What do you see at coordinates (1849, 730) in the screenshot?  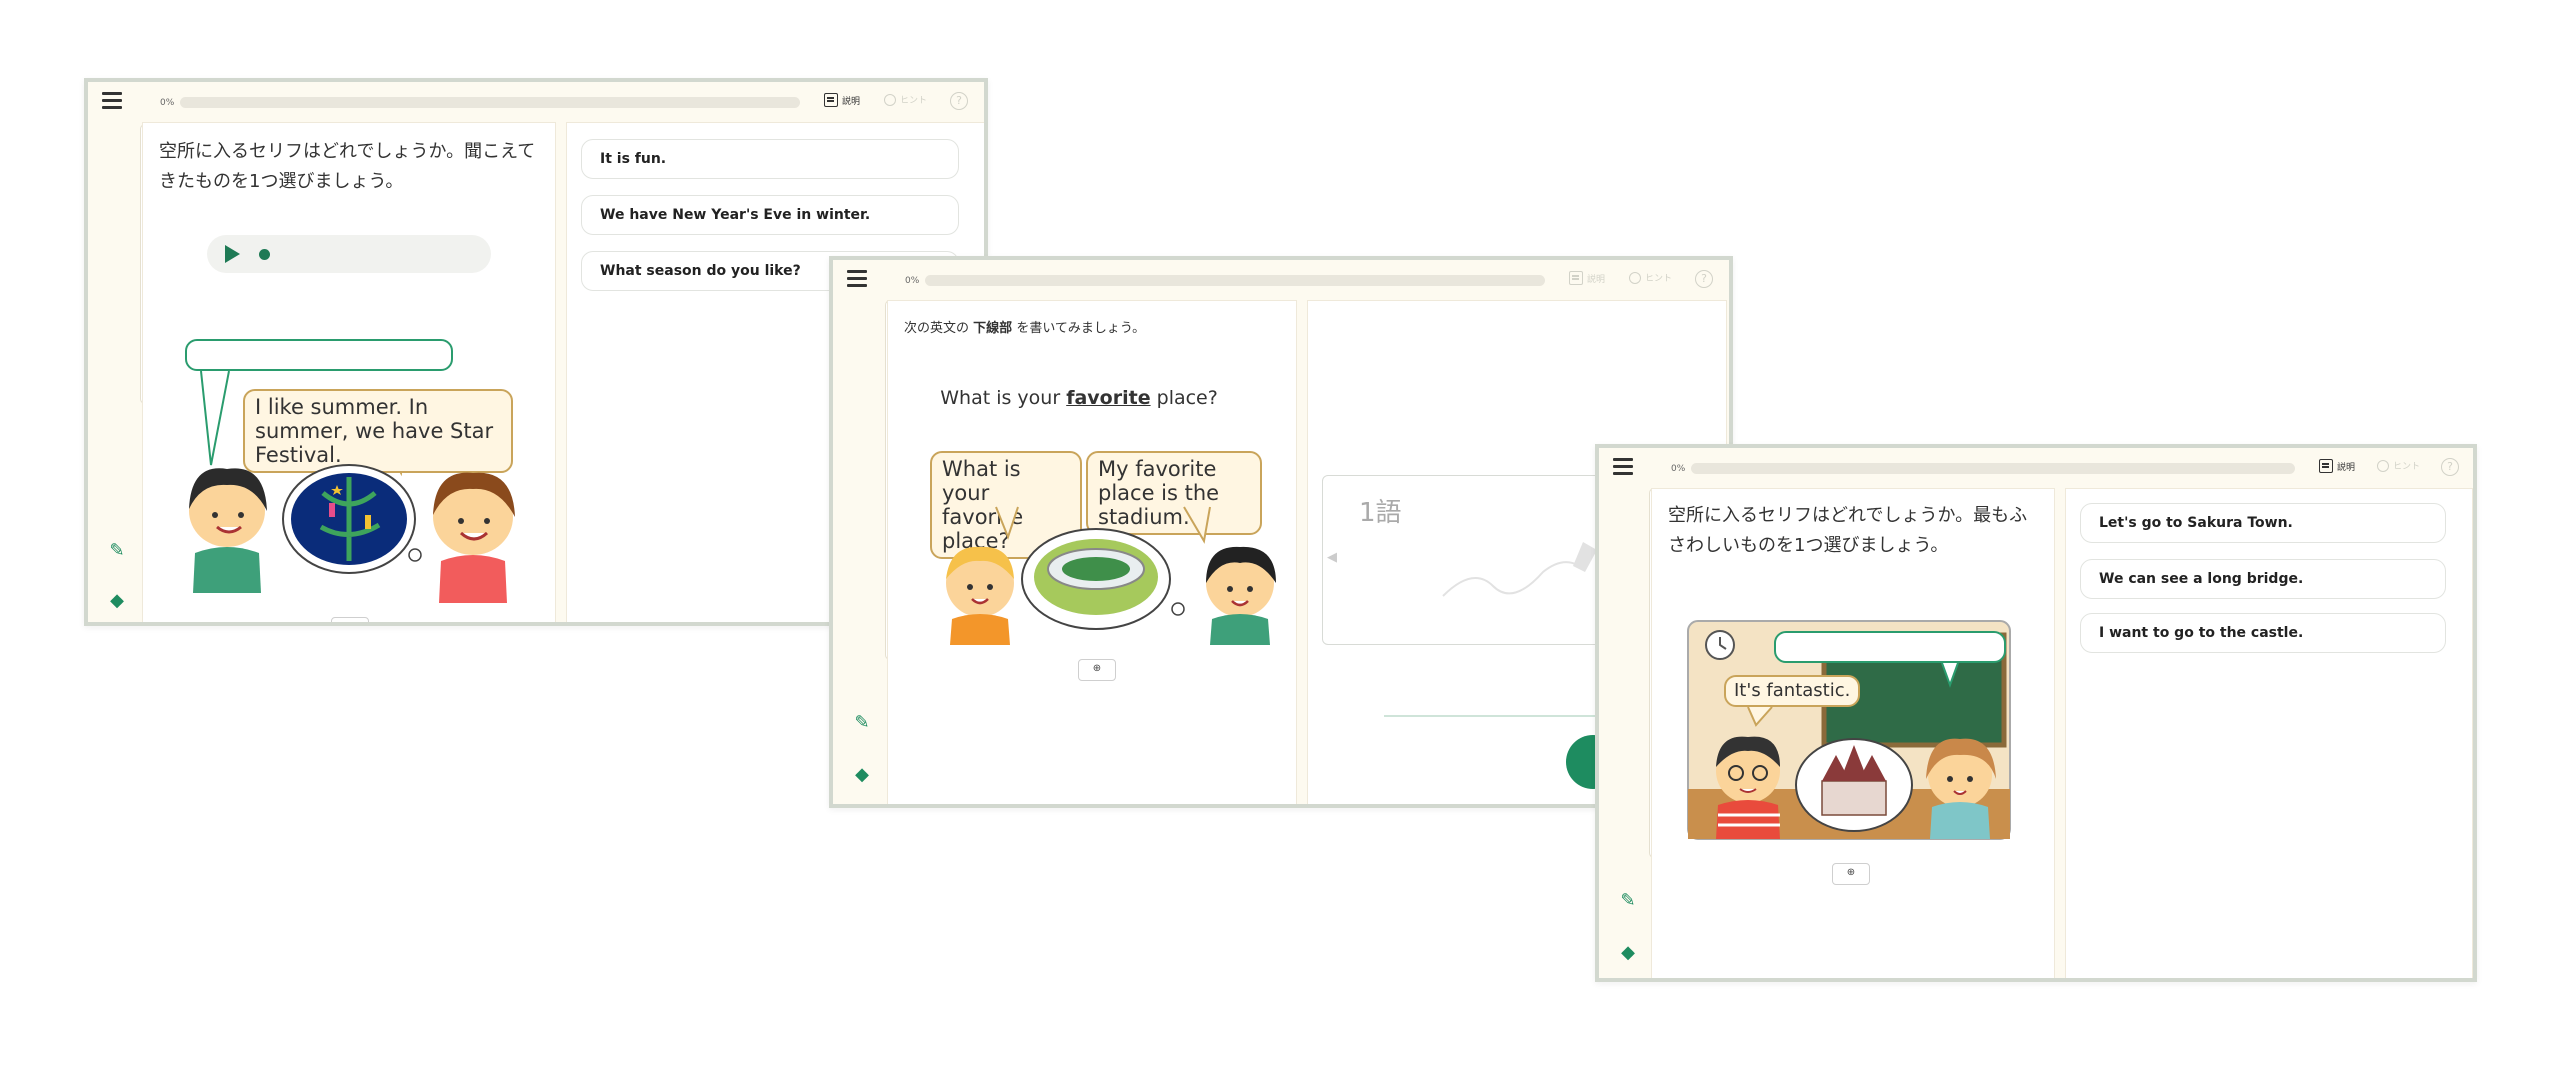 I see `classroom-illustration` at bounding box center [1849, 730].